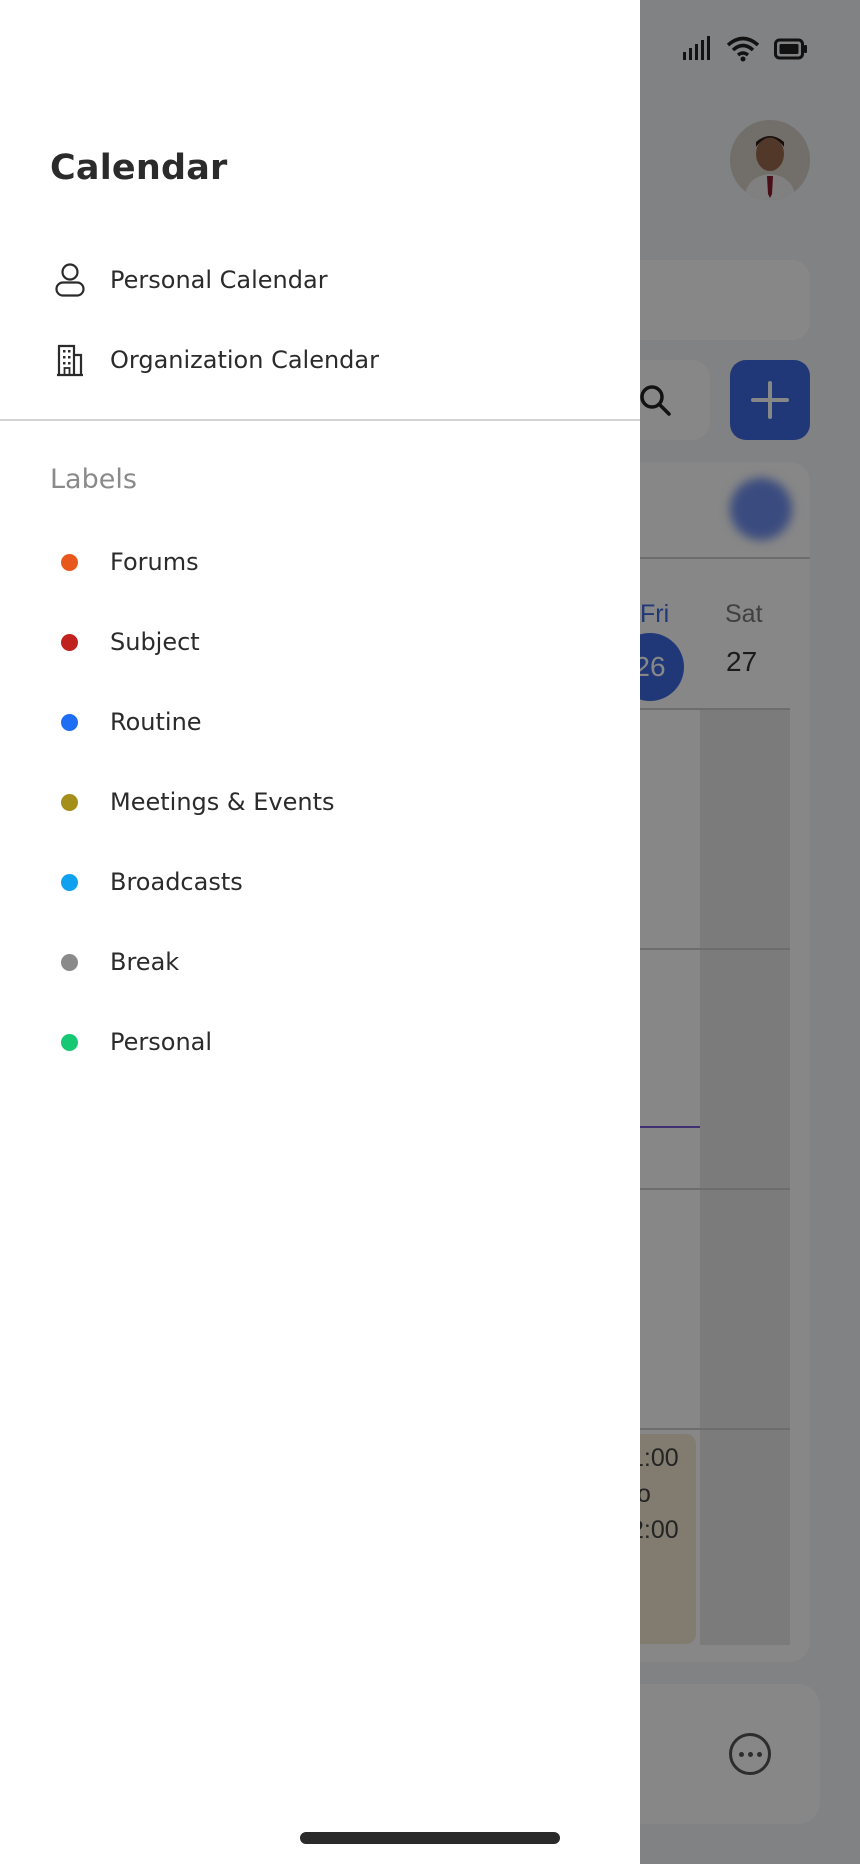 This screenshot has height=1864, width=860. I want to click on nav-item-label: Personal Calendar, so click(219, 280).